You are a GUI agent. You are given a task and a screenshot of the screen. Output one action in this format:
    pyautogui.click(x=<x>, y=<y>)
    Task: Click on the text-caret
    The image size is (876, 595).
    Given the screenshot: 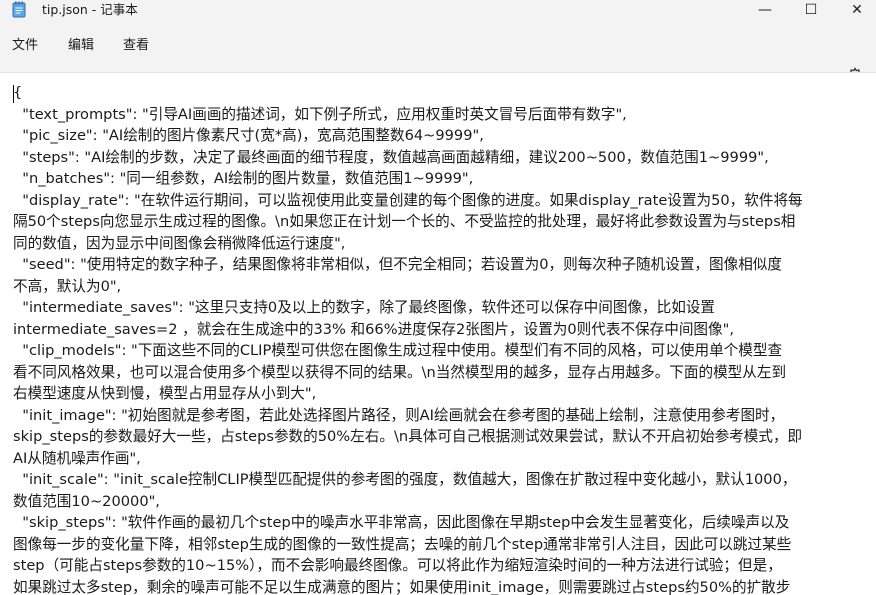 What is the action you would take?
    pyautogui.click(x=13, y=94)
    